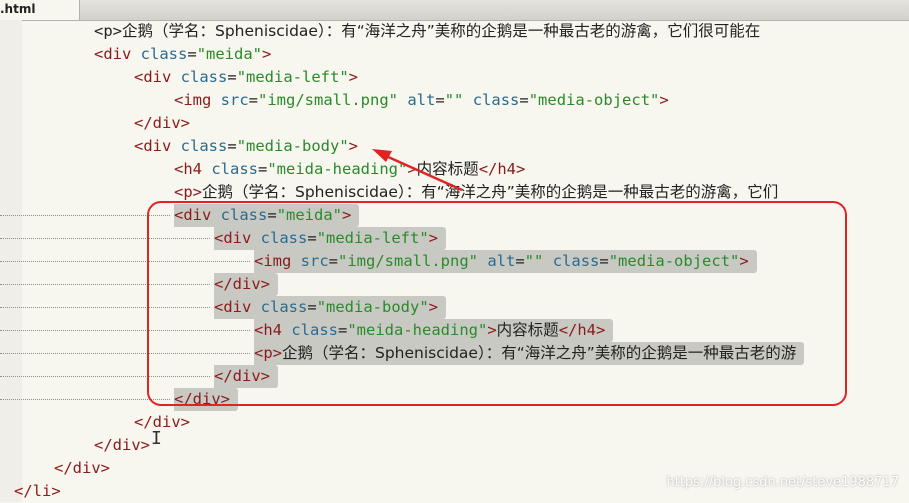  What do you see at coordinates (782, 482) in the screenshot?
I see `watermark-text: https://blog.csdn.net/steve1988717` at bounding box center [782, 482].